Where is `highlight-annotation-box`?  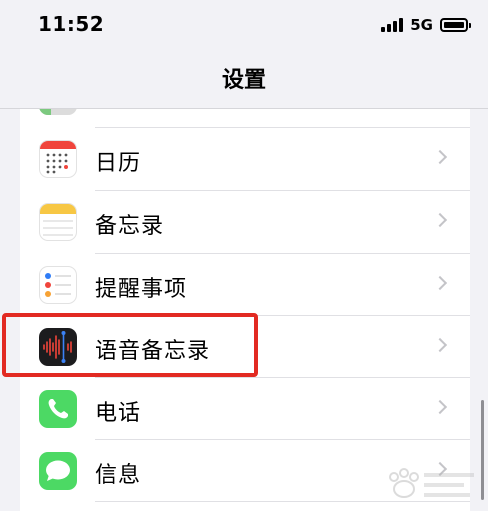
highlight-annotation-box is located at coordinates (130, 345).